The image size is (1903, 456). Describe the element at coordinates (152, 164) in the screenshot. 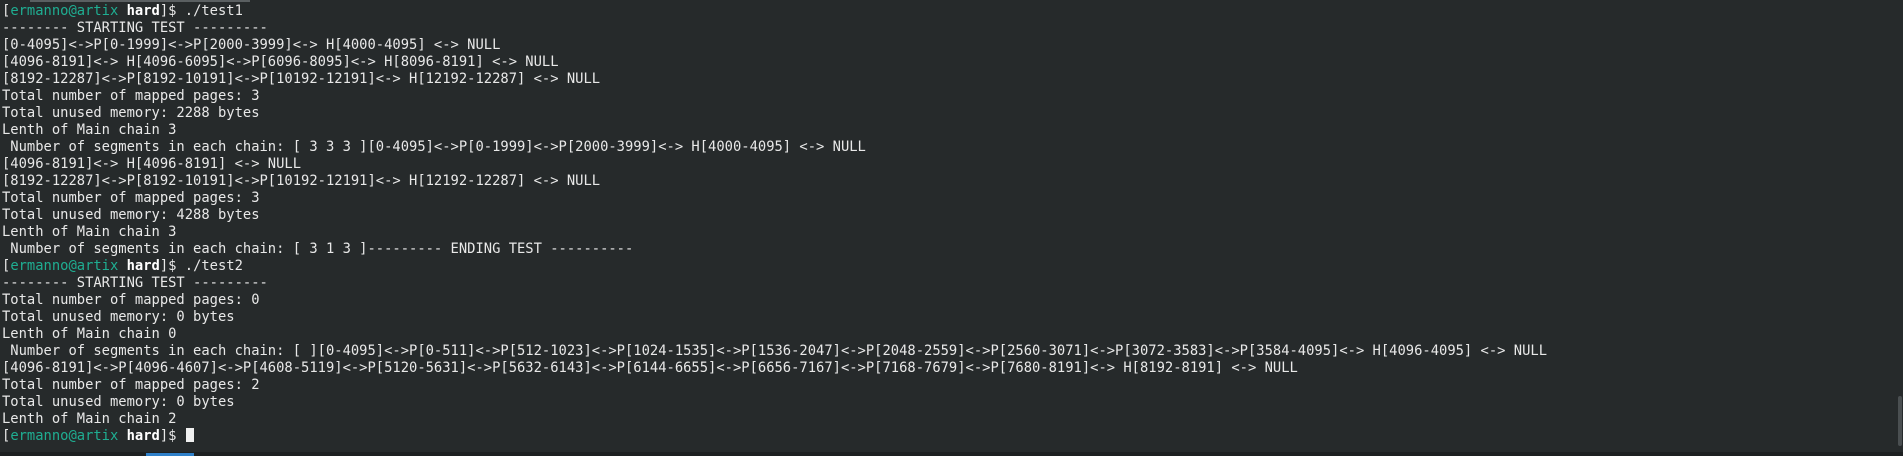

I see `output-line: [4096-8191]<-> H[4096-8191] <-> NULL` at that location.